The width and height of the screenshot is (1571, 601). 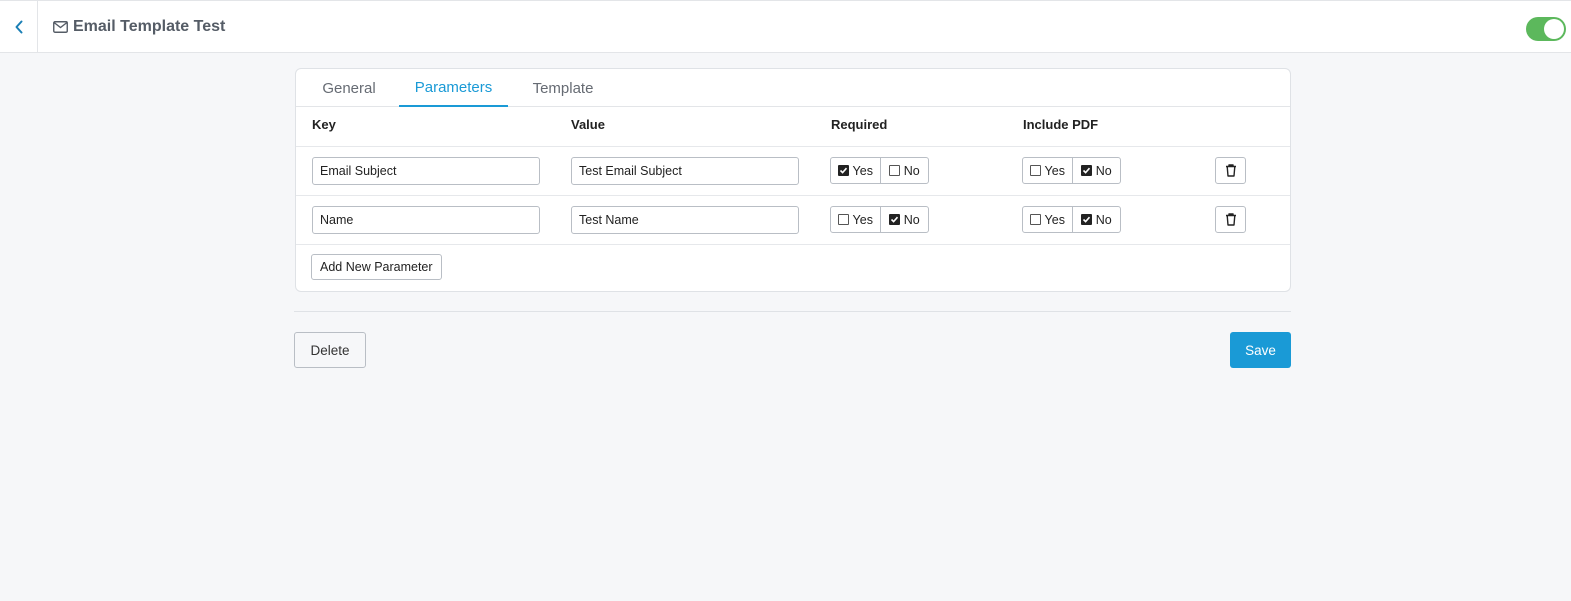 What do you see at coordinates (376, 267) in the screenshot?
I see `add-new-parameter-button: Add New Parameter` at bounding box center [376, 267].